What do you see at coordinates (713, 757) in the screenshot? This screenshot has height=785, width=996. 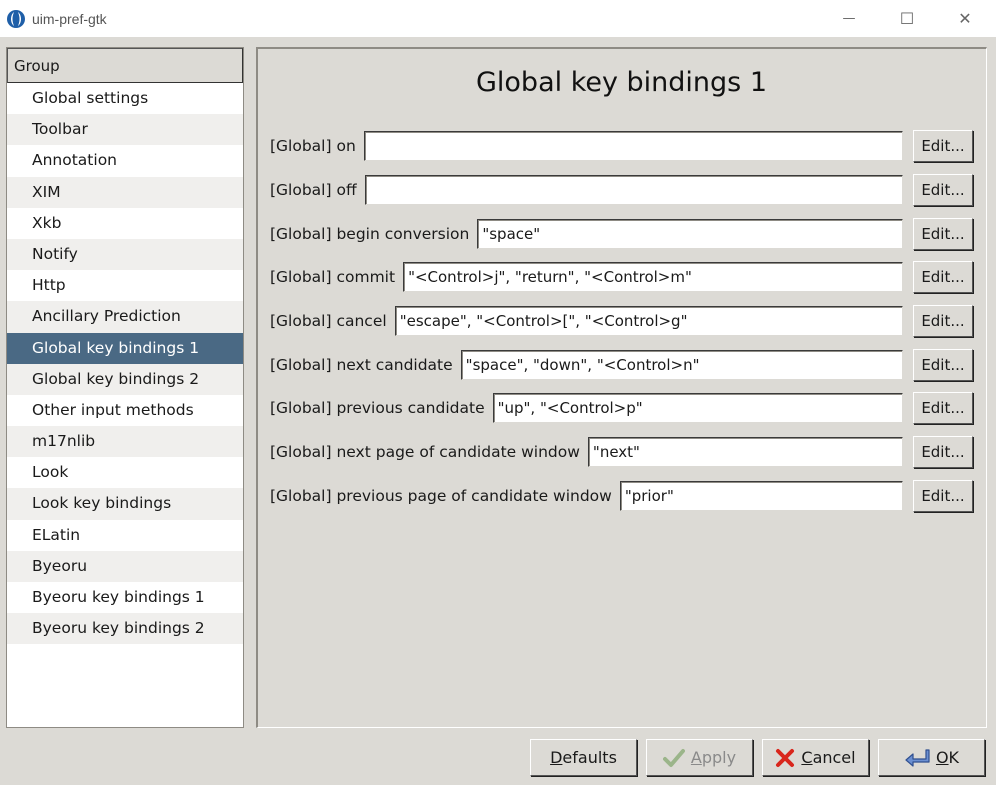 I see `apply-label: Apply` at bounding box center [713, 757].